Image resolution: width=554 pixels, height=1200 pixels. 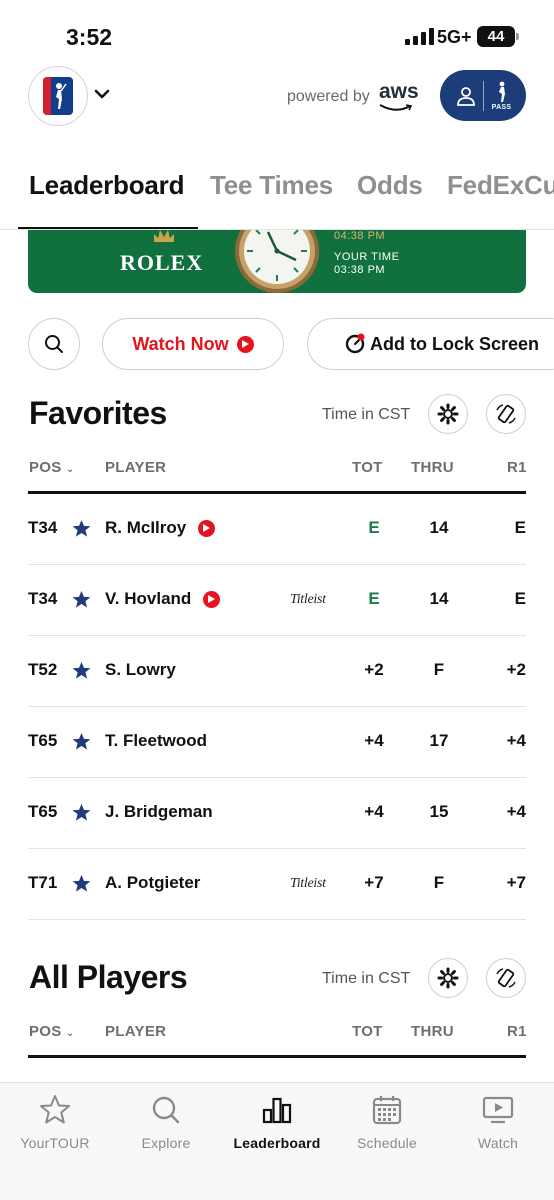 What do you see at coordinates (374, 882) in the screenshot?
I see `row-tot: +7` at bounding box center [374, 882].